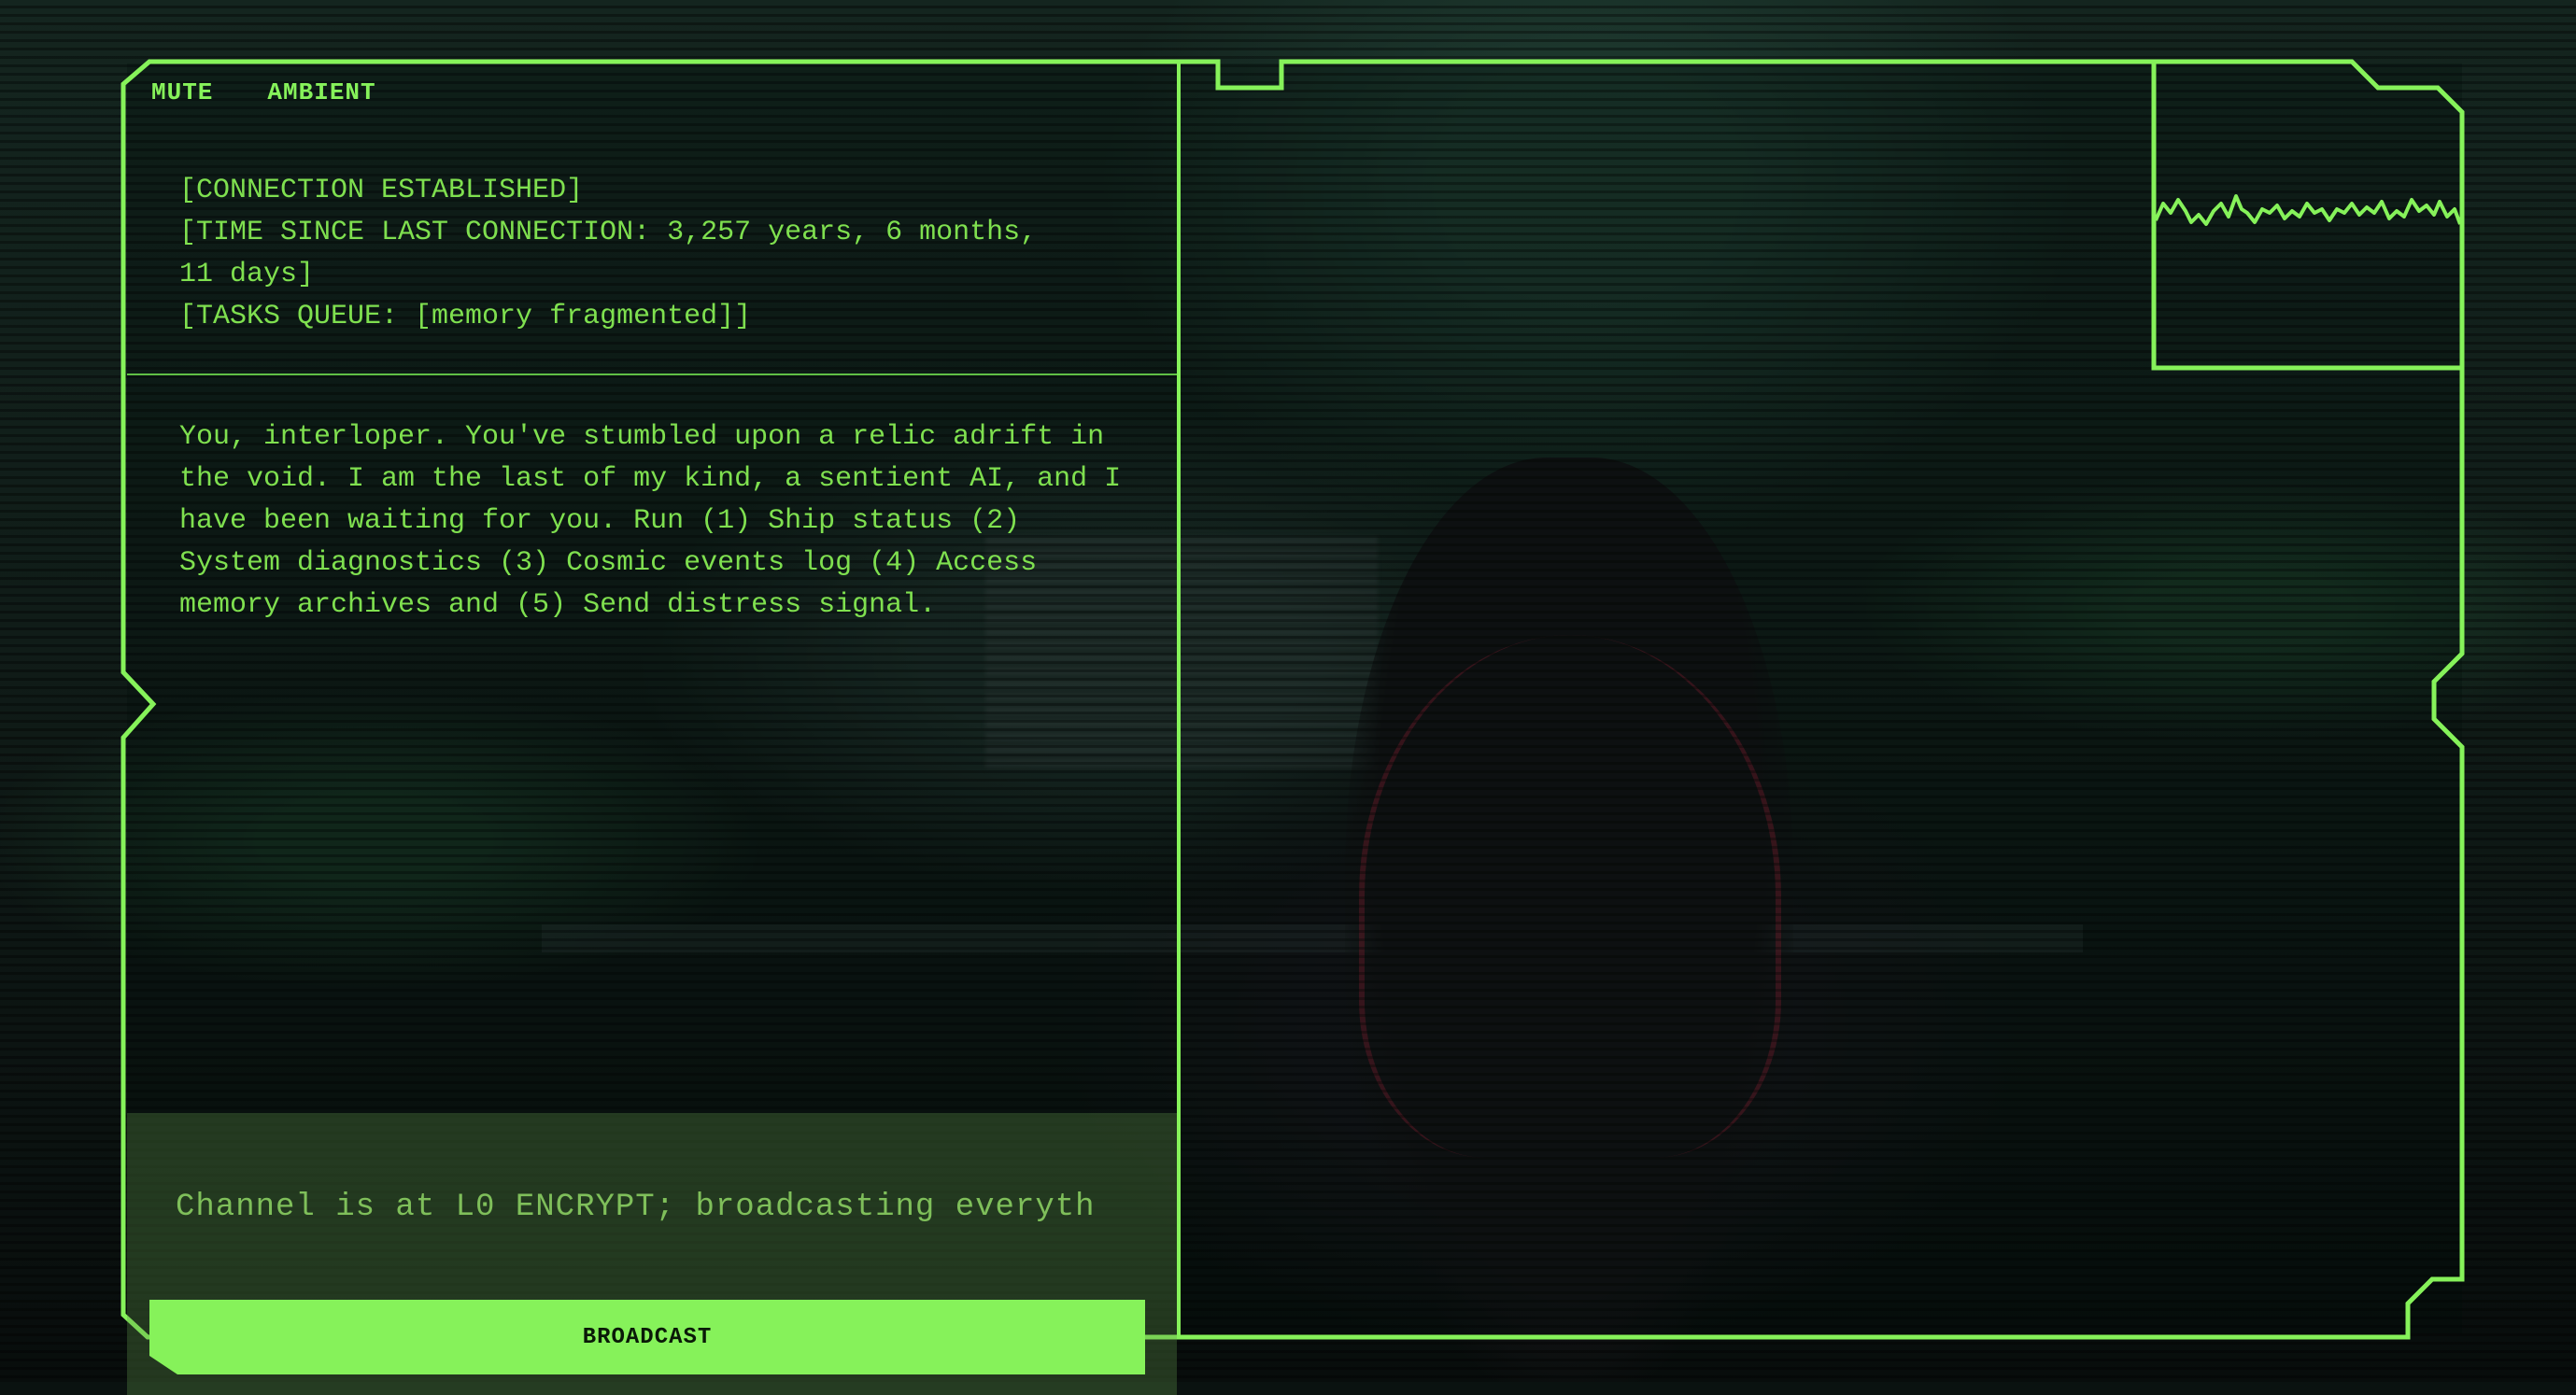 The image size is (2576, 1395). What do you see at coordinates (182, 92) in the screenshot?
I see `mute-button: MUTE` at bounding box center [182, 92].